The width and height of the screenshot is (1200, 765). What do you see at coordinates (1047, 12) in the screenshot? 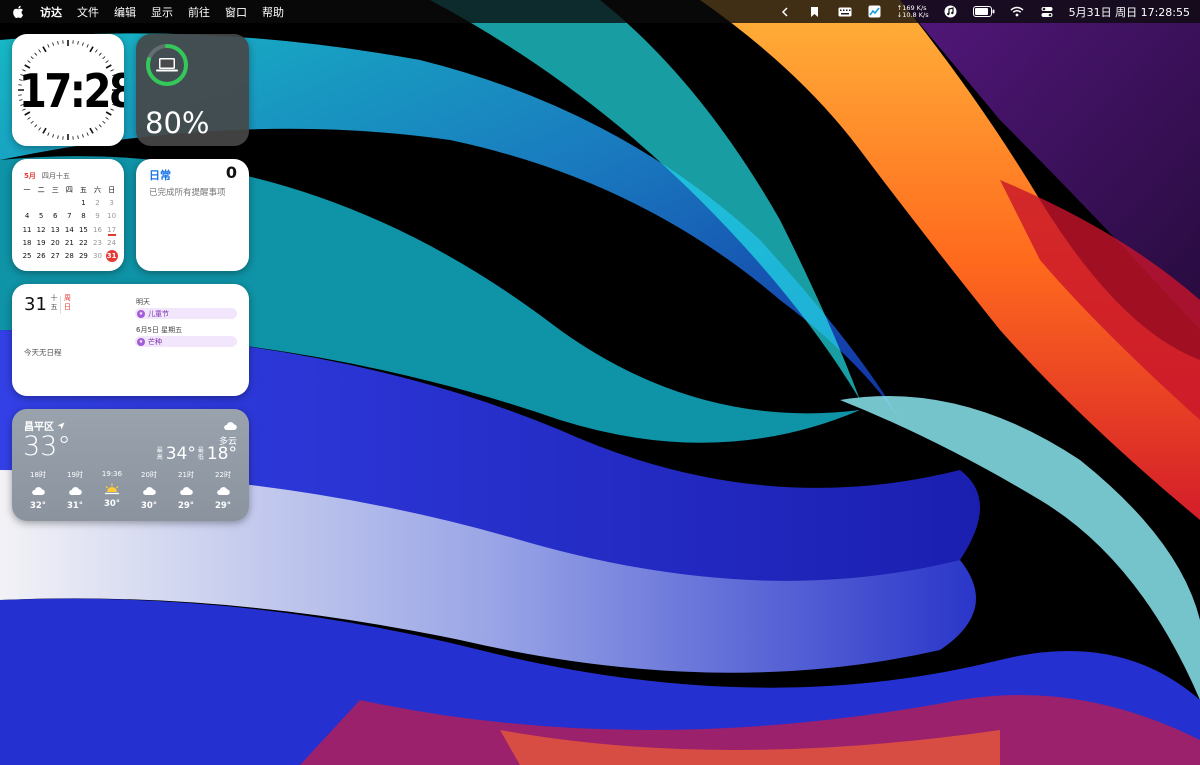
I see `control-center-icon` at bounding box center [1047, 12].